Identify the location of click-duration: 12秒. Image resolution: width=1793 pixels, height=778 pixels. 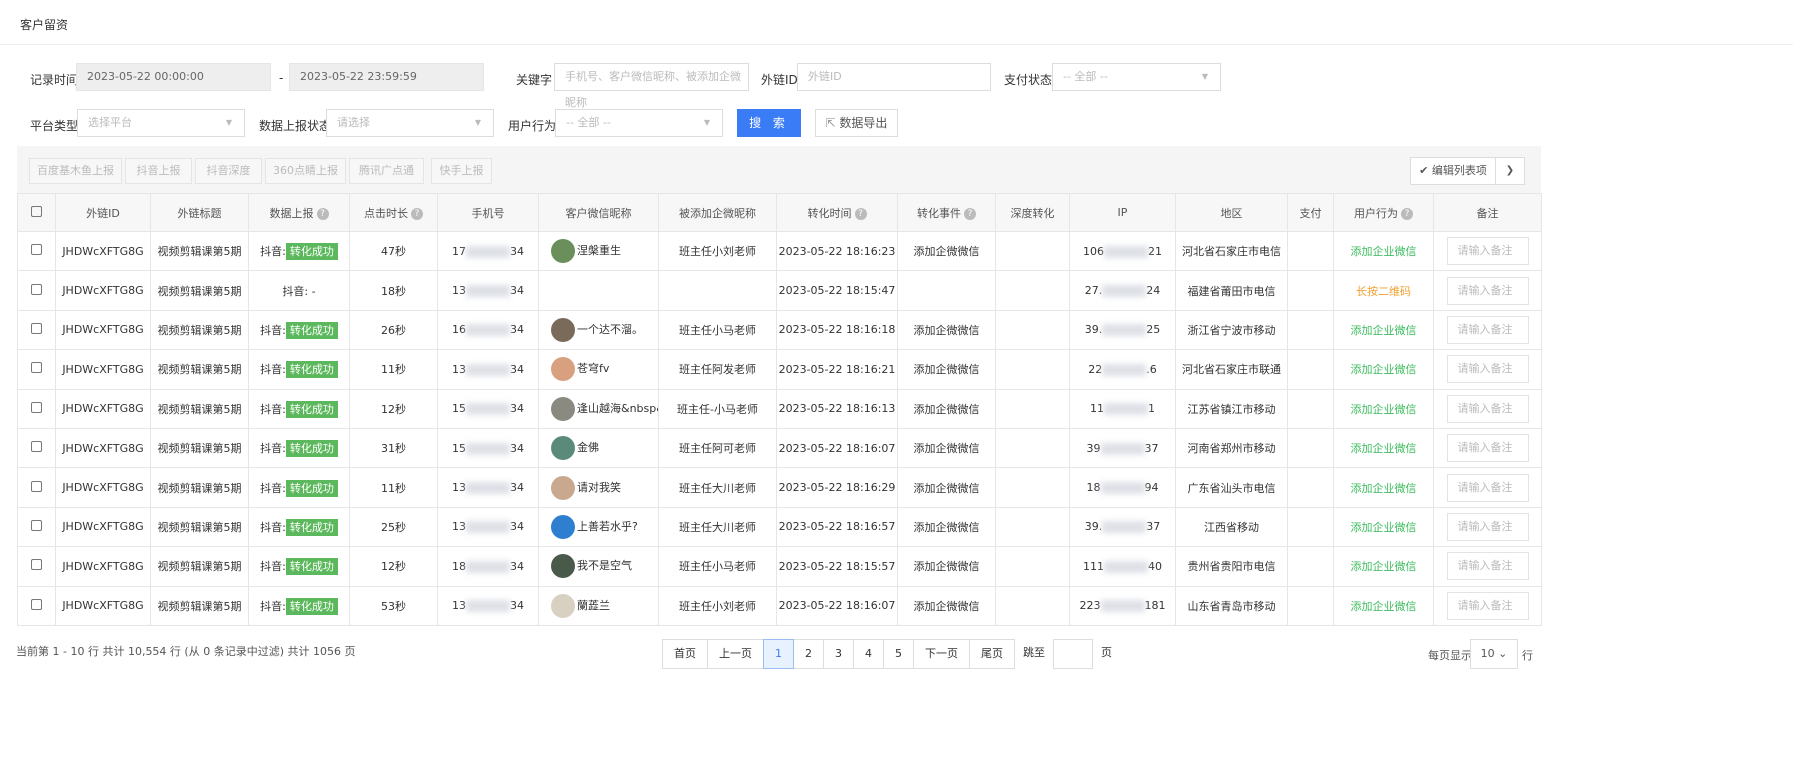
(393, 409).